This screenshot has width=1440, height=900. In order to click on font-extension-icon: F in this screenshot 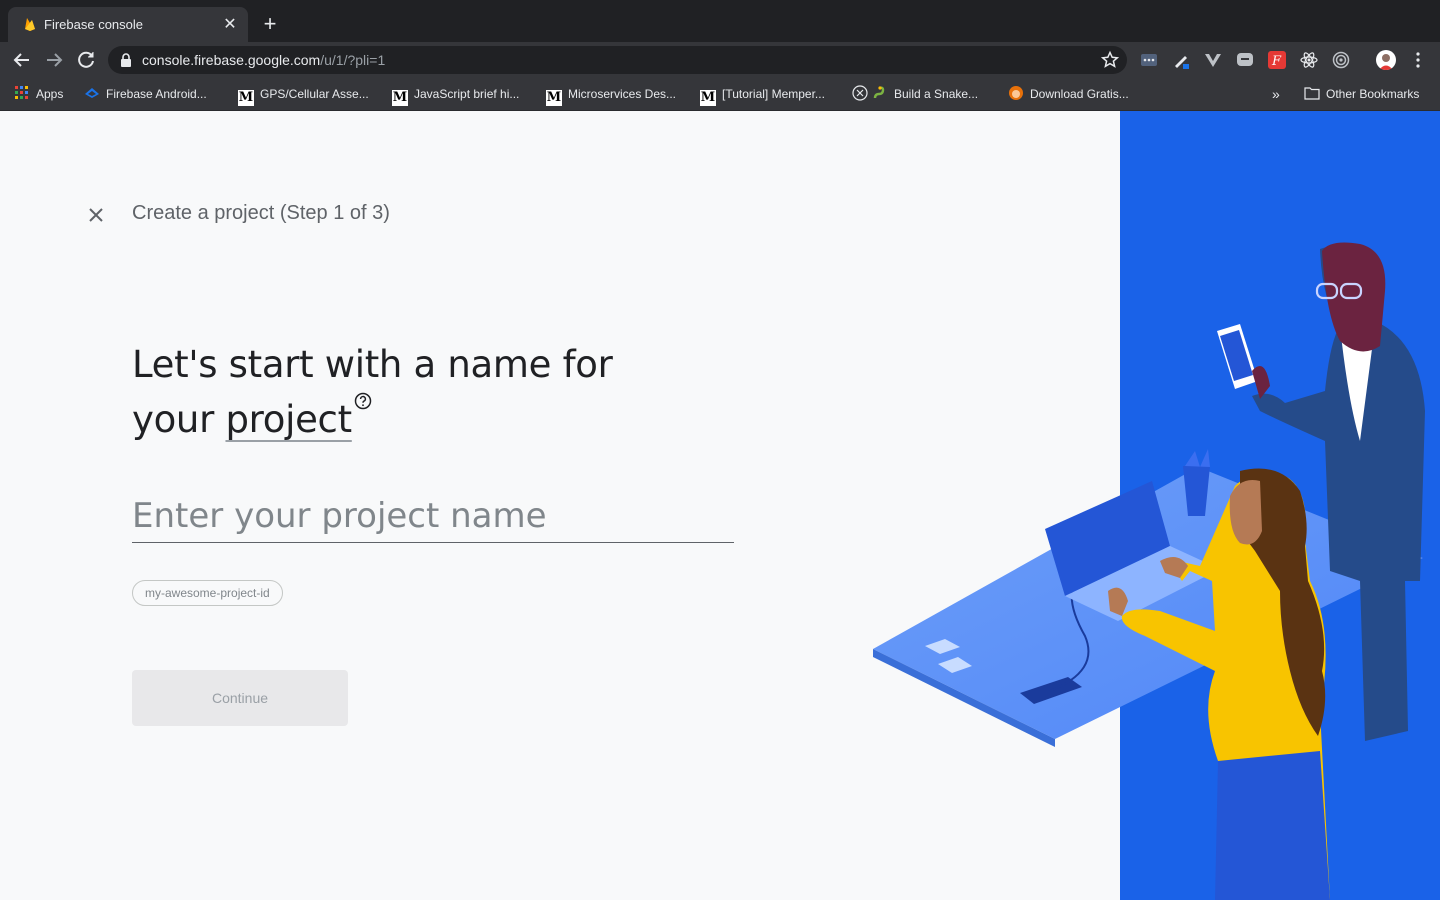, I will do `click(1277, 60)`.